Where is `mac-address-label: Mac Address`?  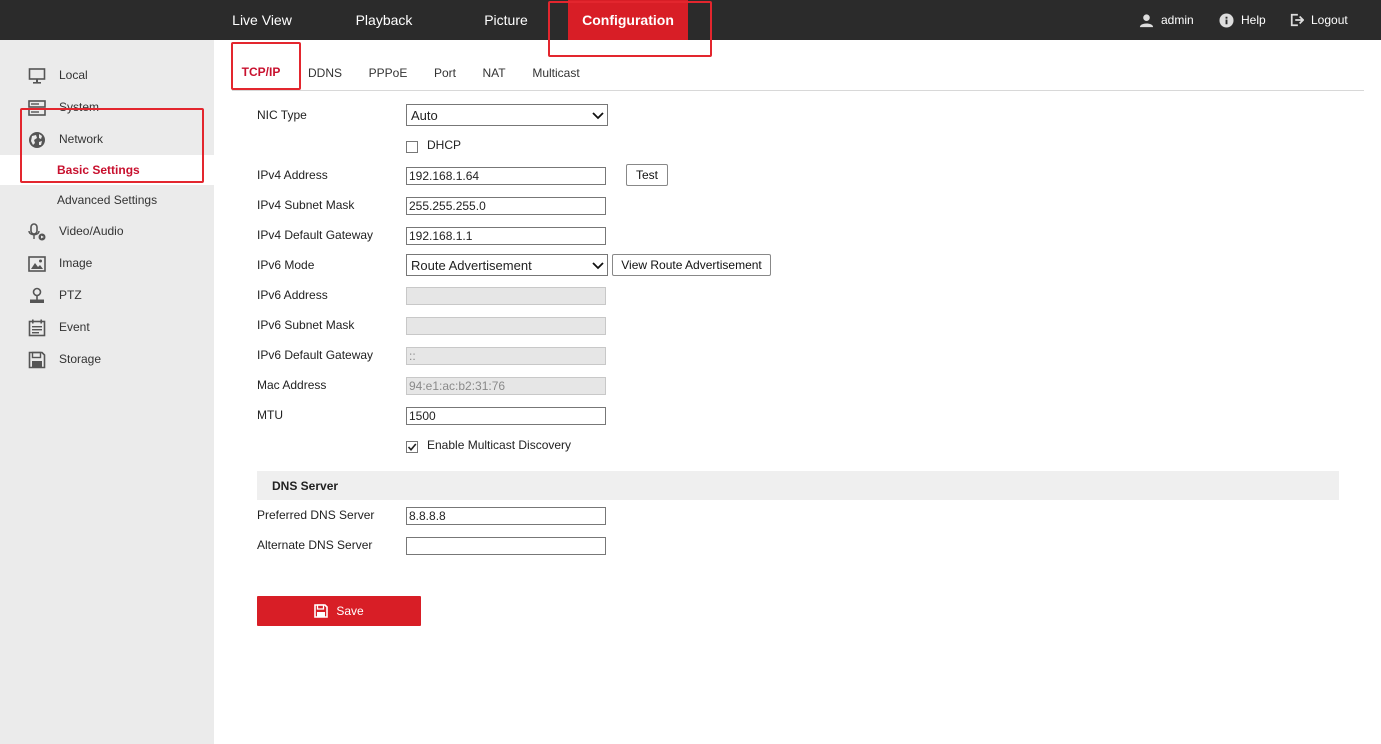 mac-address-label: Mac Address is located at coordinates (292, 385).